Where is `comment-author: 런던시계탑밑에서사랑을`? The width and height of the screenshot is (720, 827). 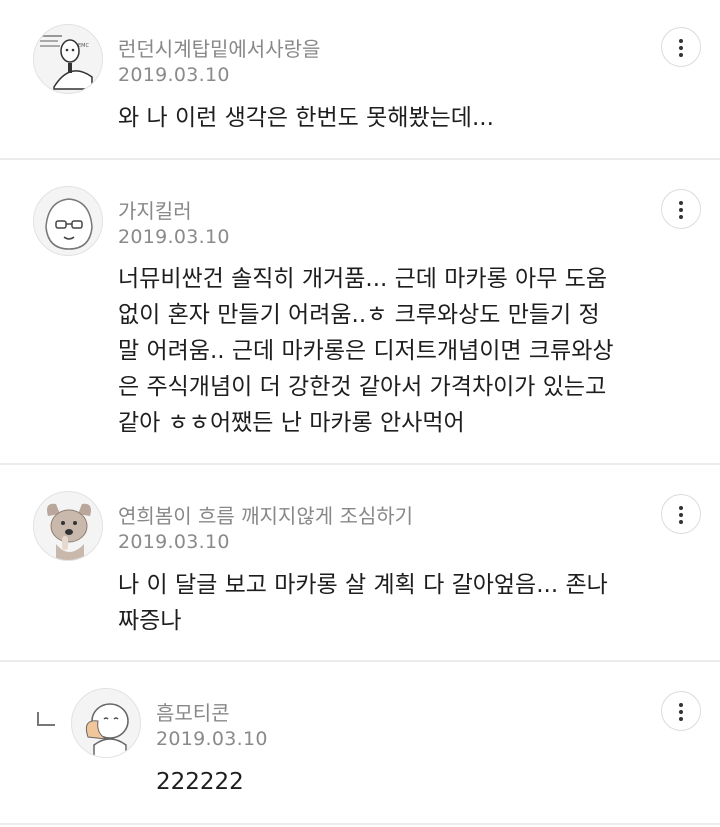
comment-author: 런던시계탑밑에서사랑을 is located at coordinates (219, 47).